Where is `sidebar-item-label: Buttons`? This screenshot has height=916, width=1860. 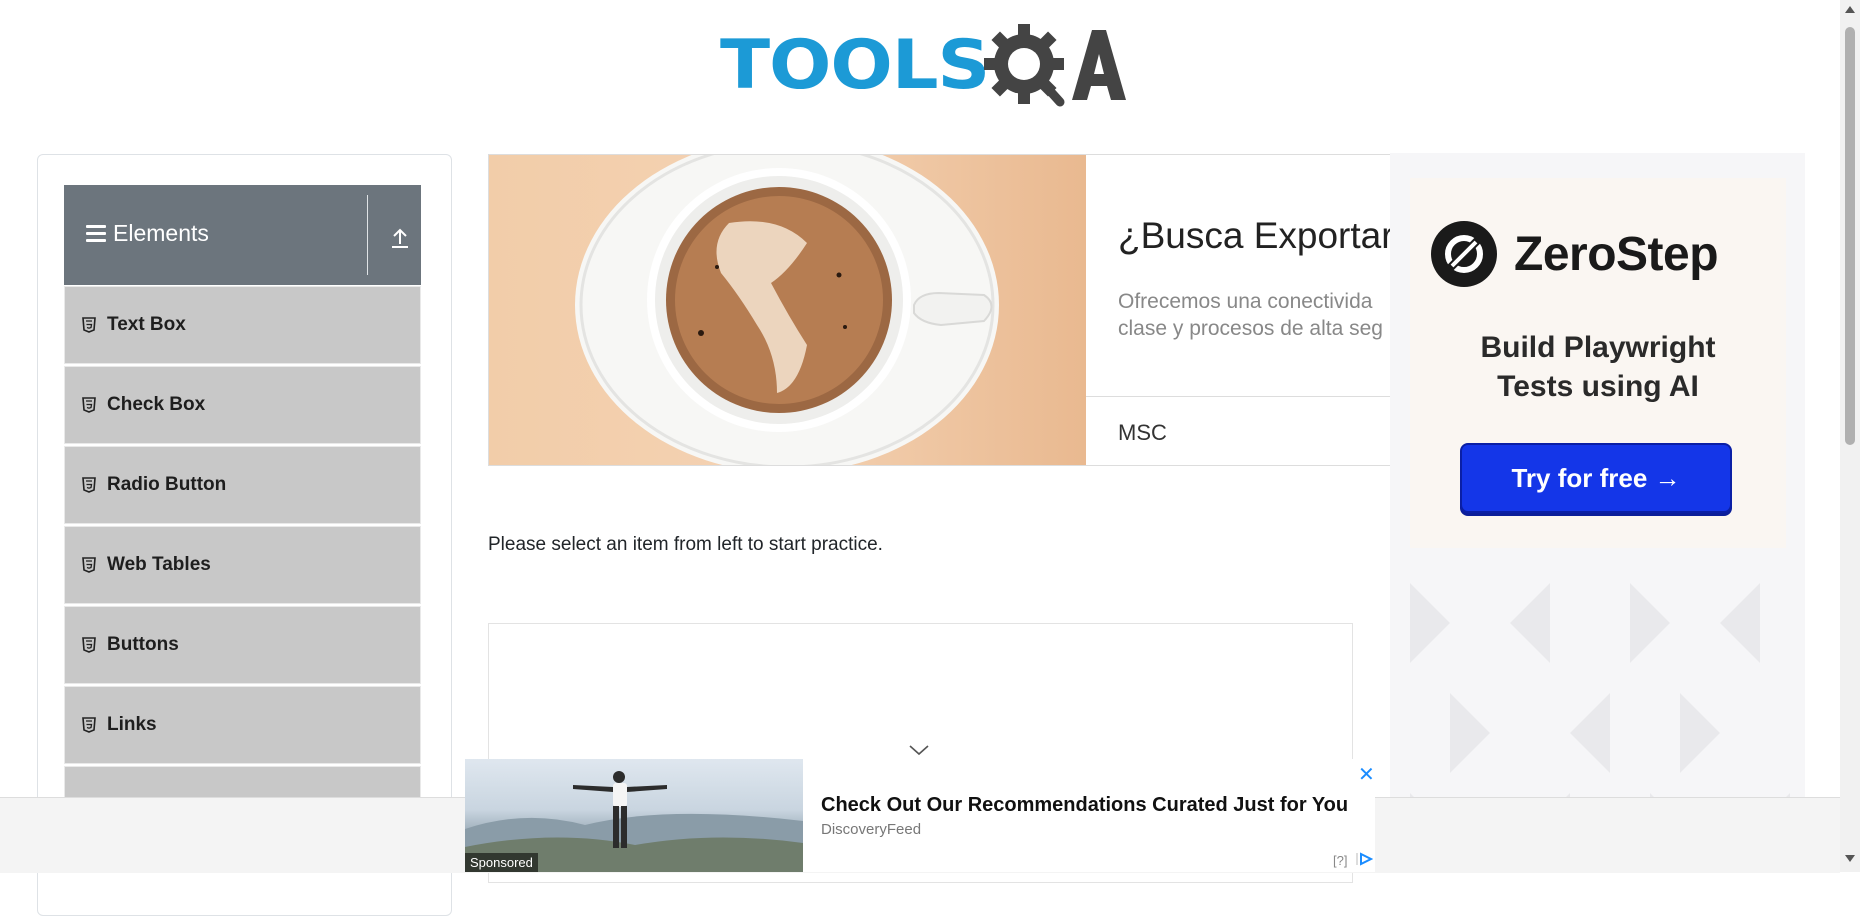
sidebar-item-label: Buttons is located at coordinates (143, 644).